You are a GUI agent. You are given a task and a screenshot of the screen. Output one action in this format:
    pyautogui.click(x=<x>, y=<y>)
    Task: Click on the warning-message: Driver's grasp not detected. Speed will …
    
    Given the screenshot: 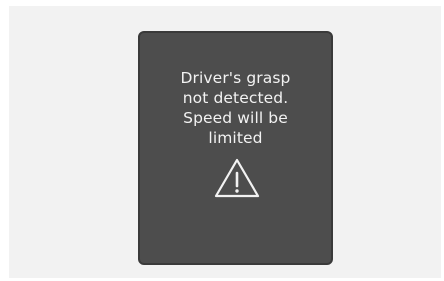 What is the action you would take?
    pyautogui.click(x=235, y=108)
    